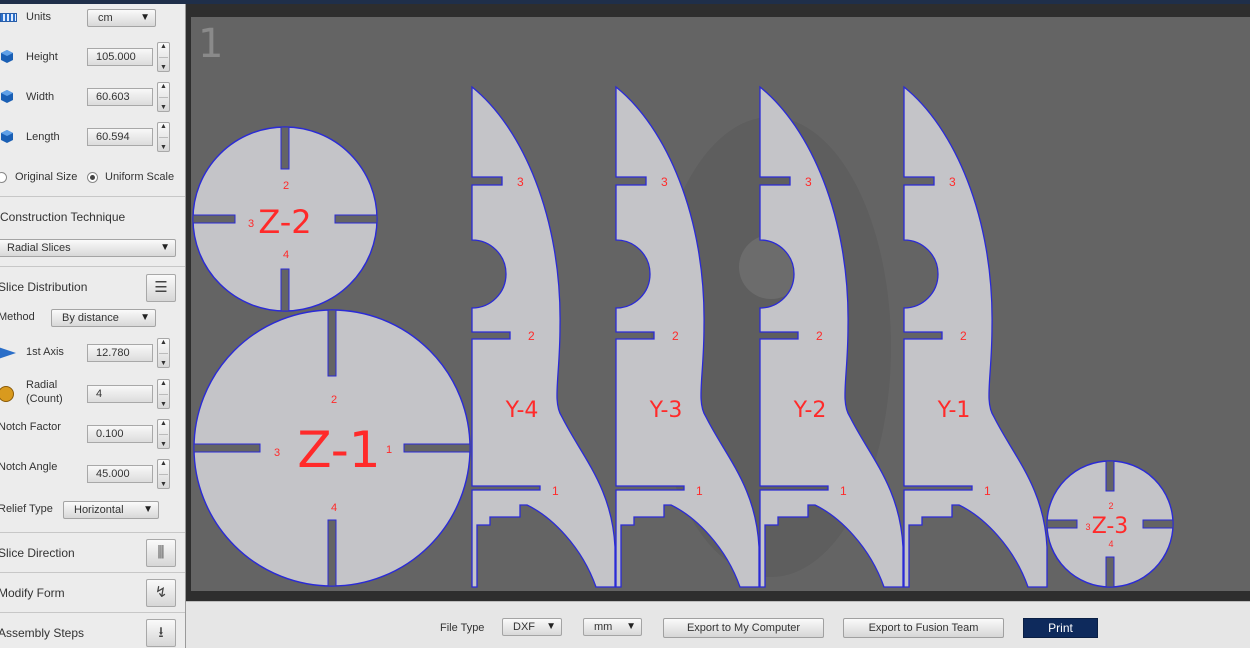  What do you see at coordinates (17, 317) in the screenshot?
I see `method-label: Method` at bounding box center [17, 317].